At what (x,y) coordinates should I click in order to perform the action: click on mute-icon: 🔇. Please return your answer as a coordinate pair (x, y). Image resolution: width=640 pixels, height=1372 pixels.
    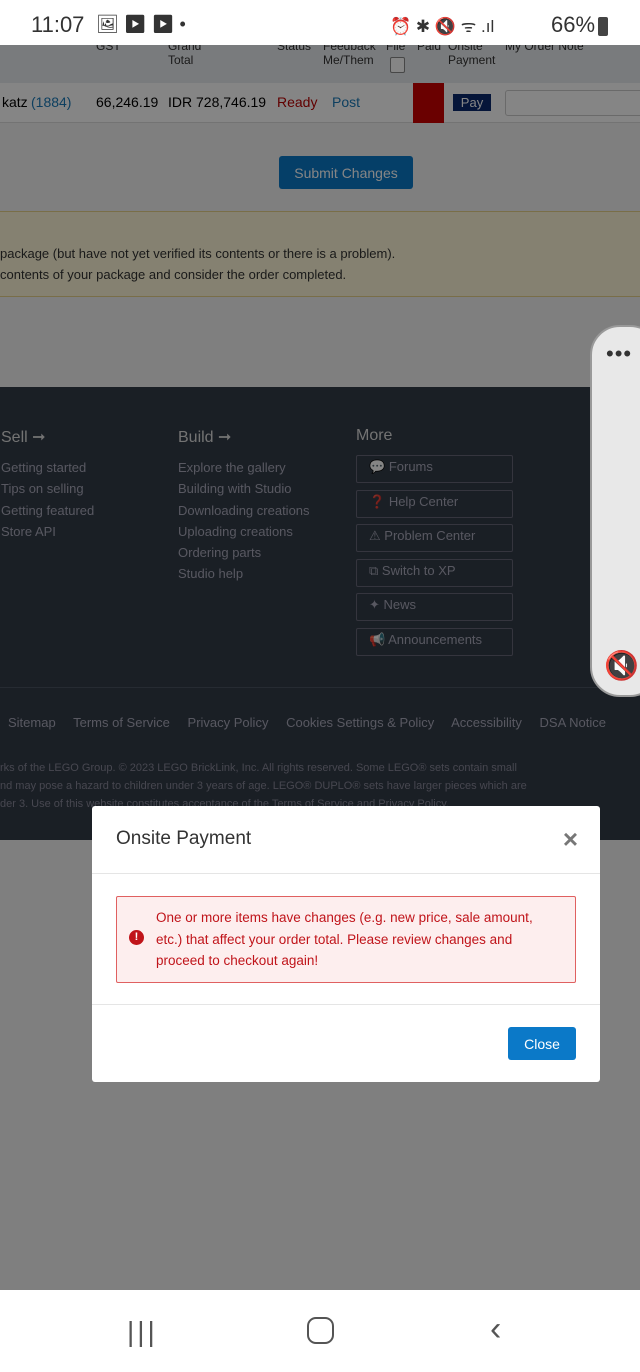
    Looking at the image, I should click on (621, 665).